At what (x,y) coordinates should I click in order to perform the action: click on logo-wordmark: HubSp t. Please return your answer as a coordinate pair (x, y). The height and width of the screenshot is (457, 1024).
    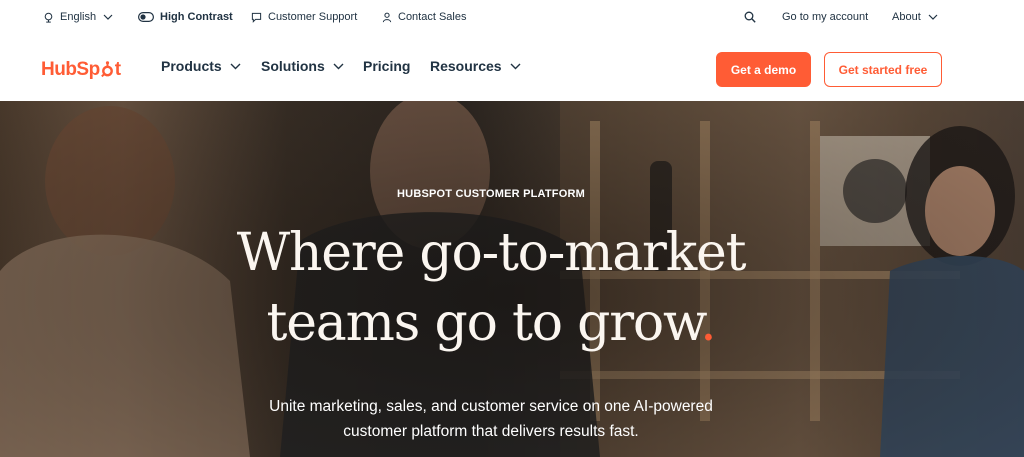
    Looking at the image, I should click on (81, 69).